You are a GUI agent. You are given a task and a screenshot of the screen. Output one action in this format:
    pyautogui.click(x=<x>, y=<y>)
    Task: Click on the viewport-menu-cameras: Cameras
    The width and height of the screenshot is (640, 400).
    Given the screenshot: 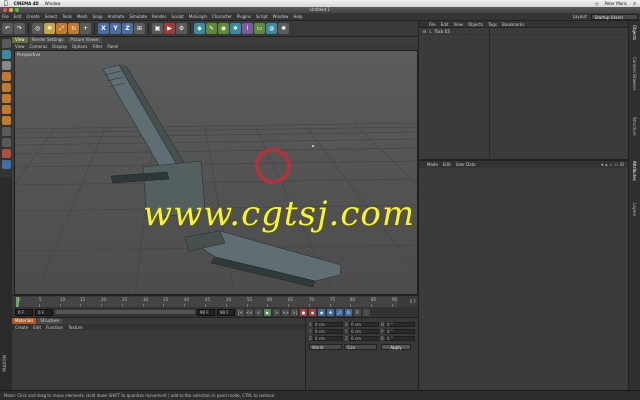 What is the action you would take?
    pyautogui.click(x=39, y=46)
    